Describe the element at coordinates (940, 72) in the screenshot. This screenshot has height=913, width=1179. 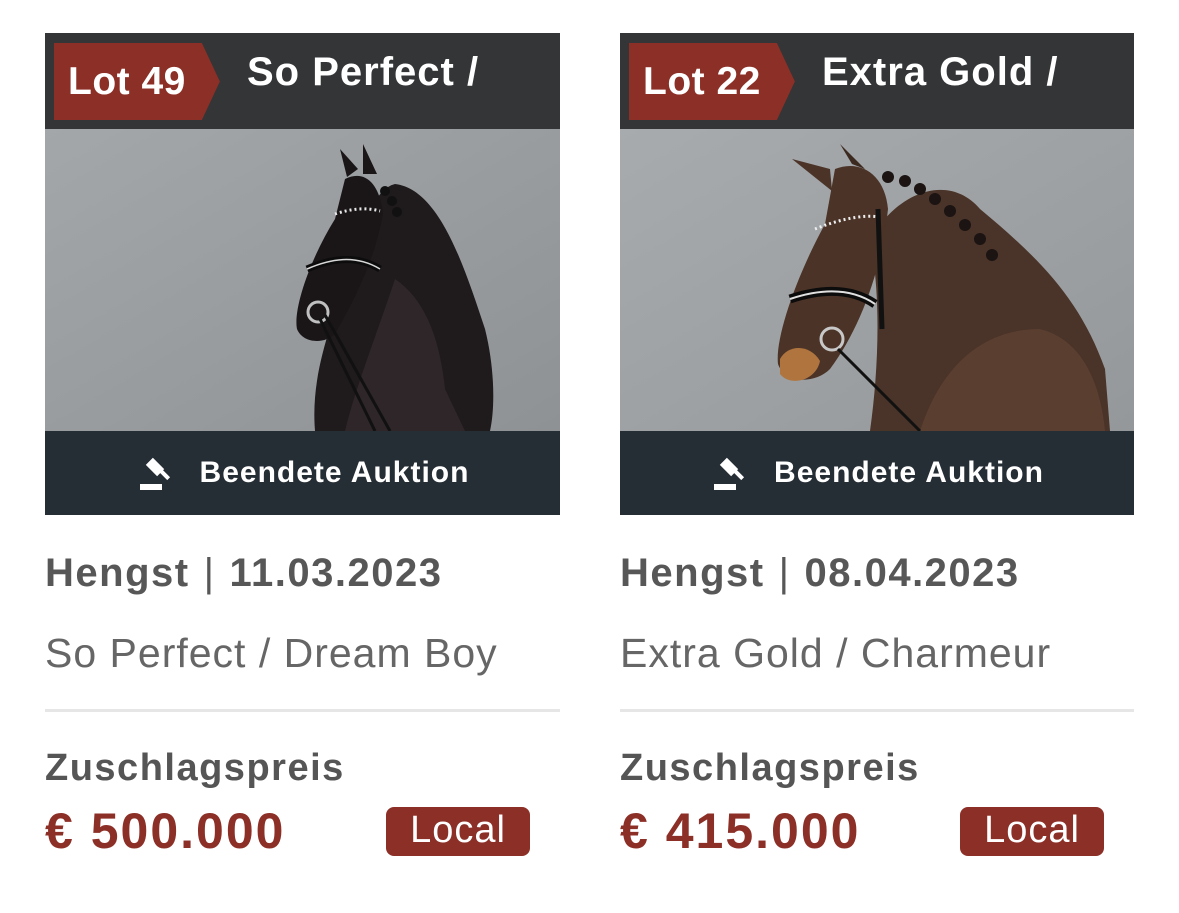
I see `card-title: Extra Gold /` at that location.